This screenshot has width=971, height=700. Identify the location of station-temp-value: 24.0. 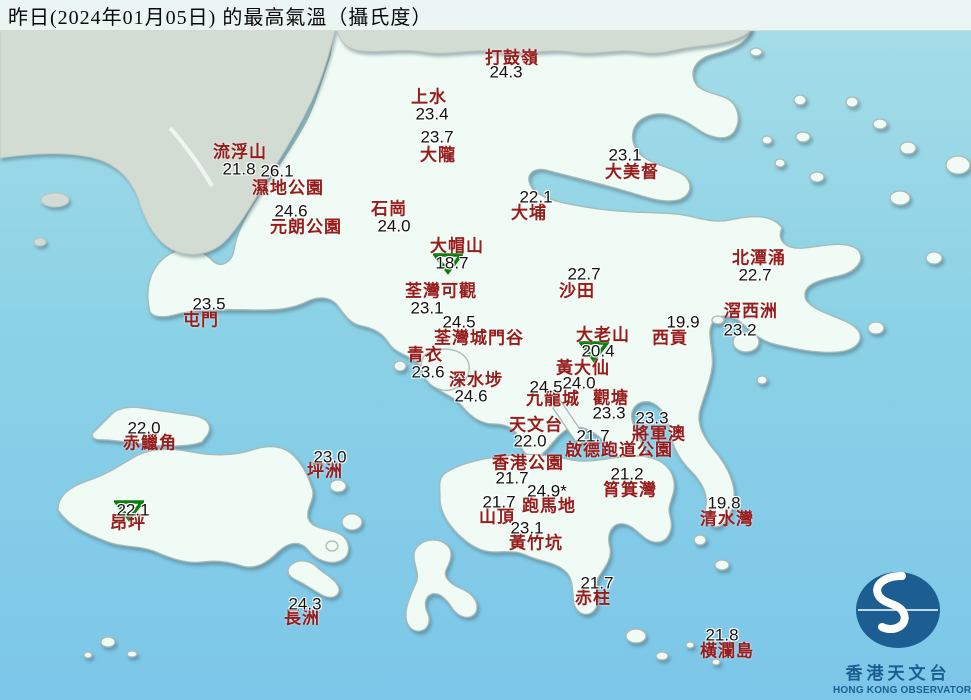
(394, 226).